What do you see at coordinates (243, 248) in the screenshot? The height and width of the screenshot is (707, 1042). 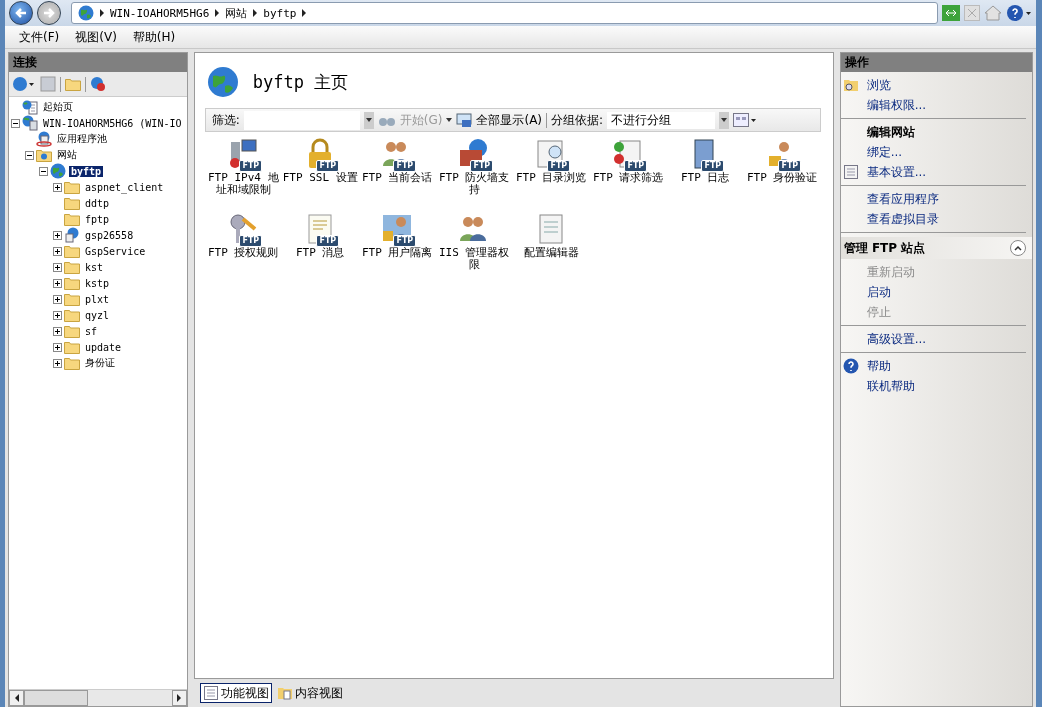 I see `feature-item: FTP FTP 授权规则` at bounding box center [243, 248].